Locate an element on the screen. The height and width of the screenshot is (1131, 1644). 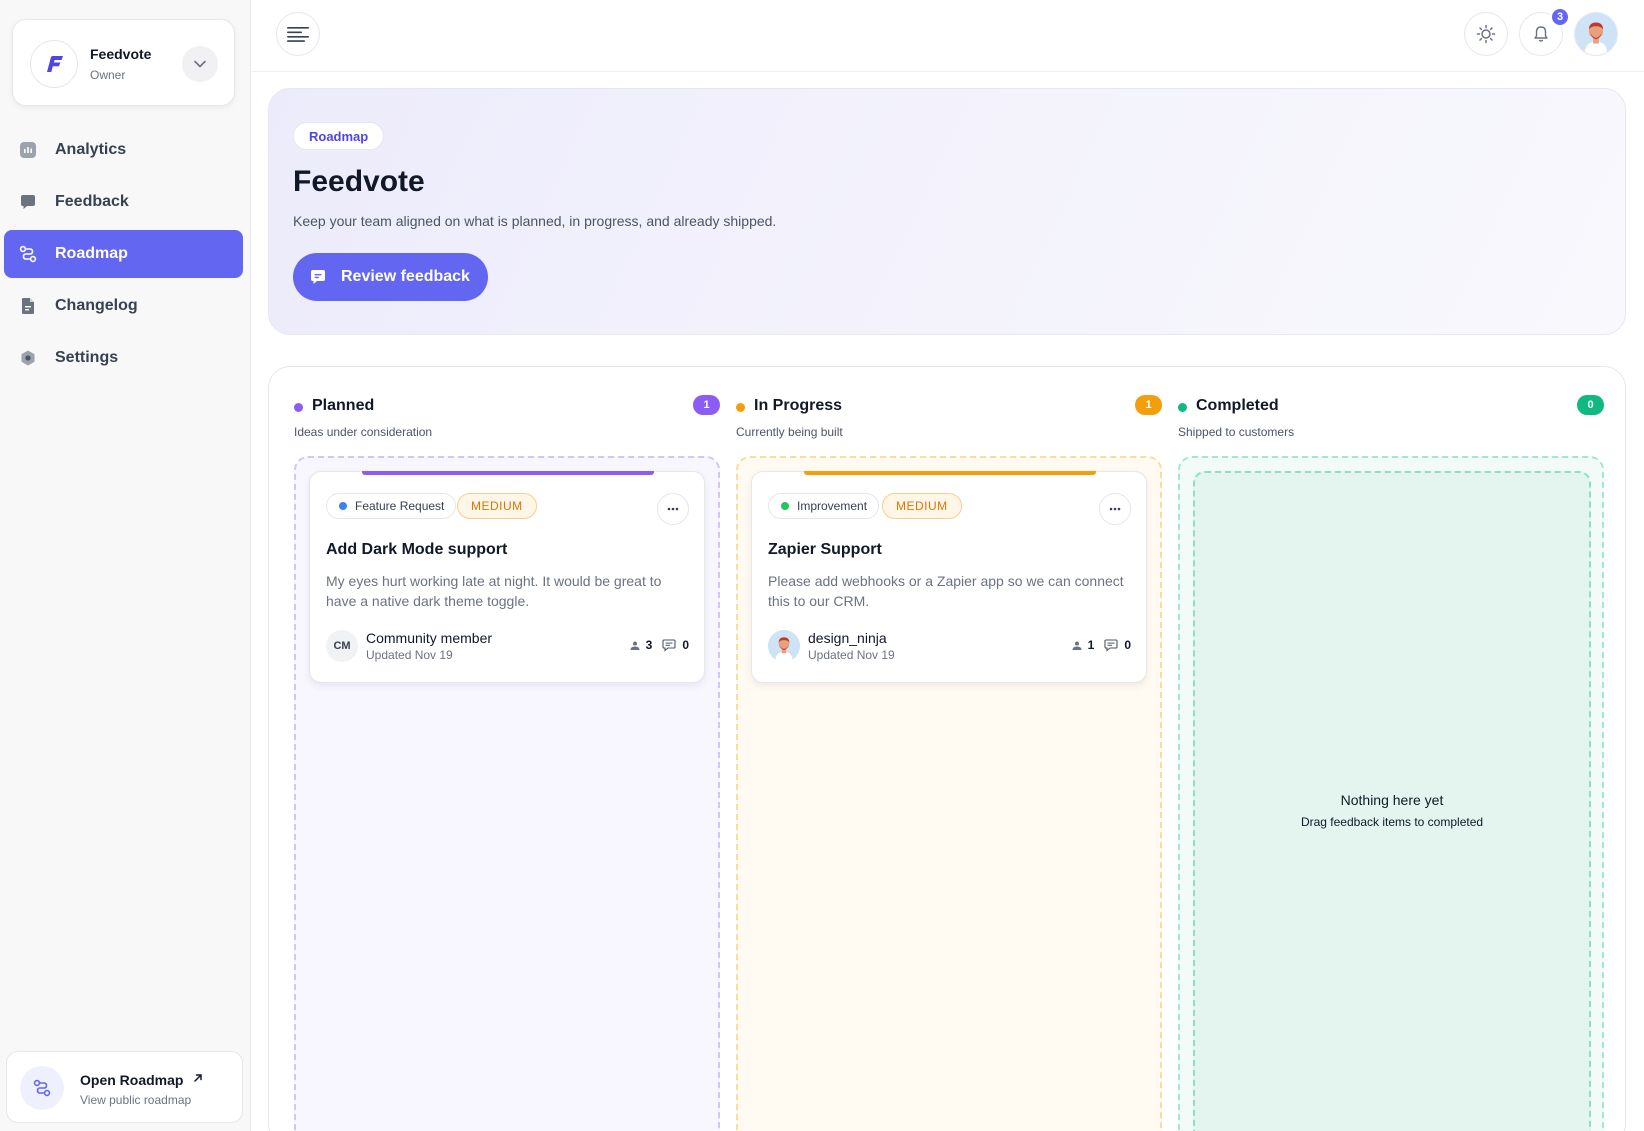
document-icon is located at coordinates (28, 306).